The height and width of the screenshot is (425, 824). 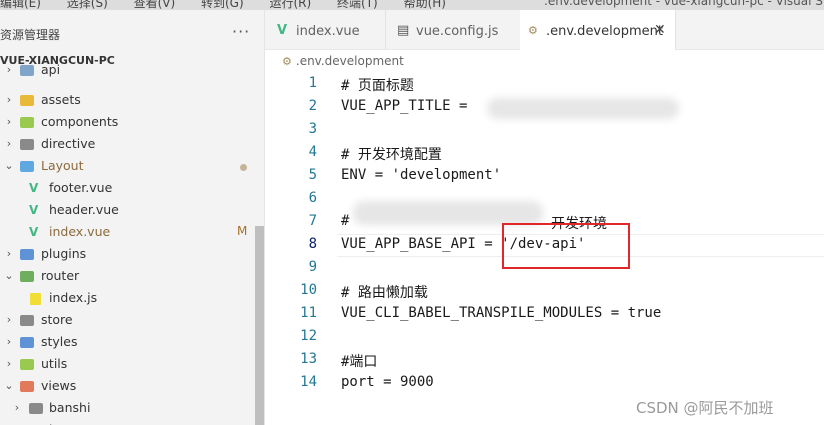 I want to click on tab-label: index.vue, so click(x=328, y=31).